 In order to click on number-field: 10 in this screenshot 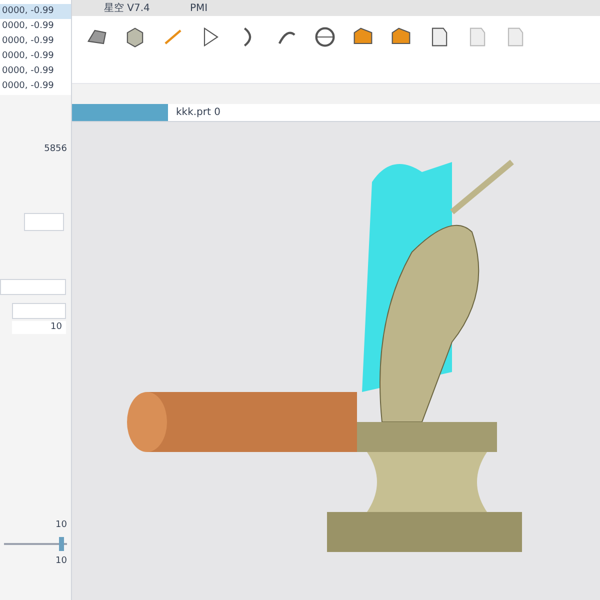, I will do `click(39, 327)`.